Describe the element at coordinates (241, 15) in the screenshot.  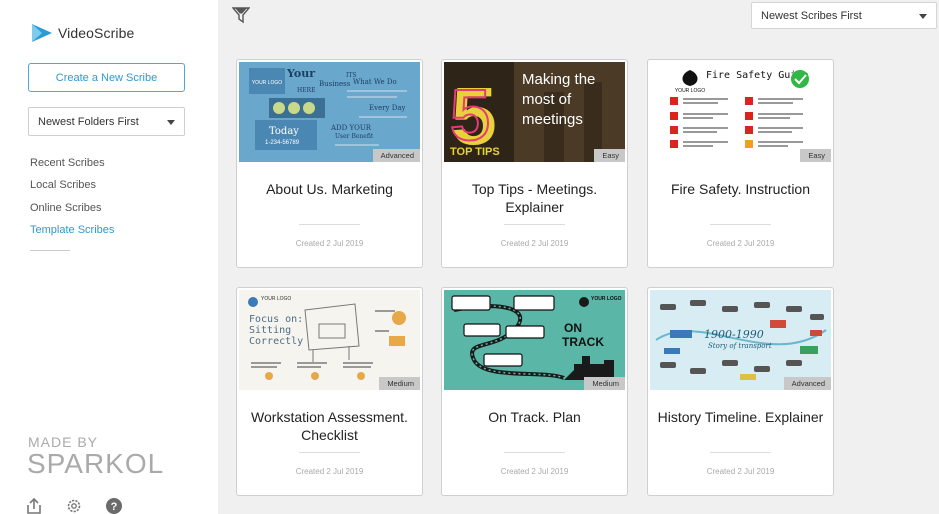
I see `filter-icon` at that location.